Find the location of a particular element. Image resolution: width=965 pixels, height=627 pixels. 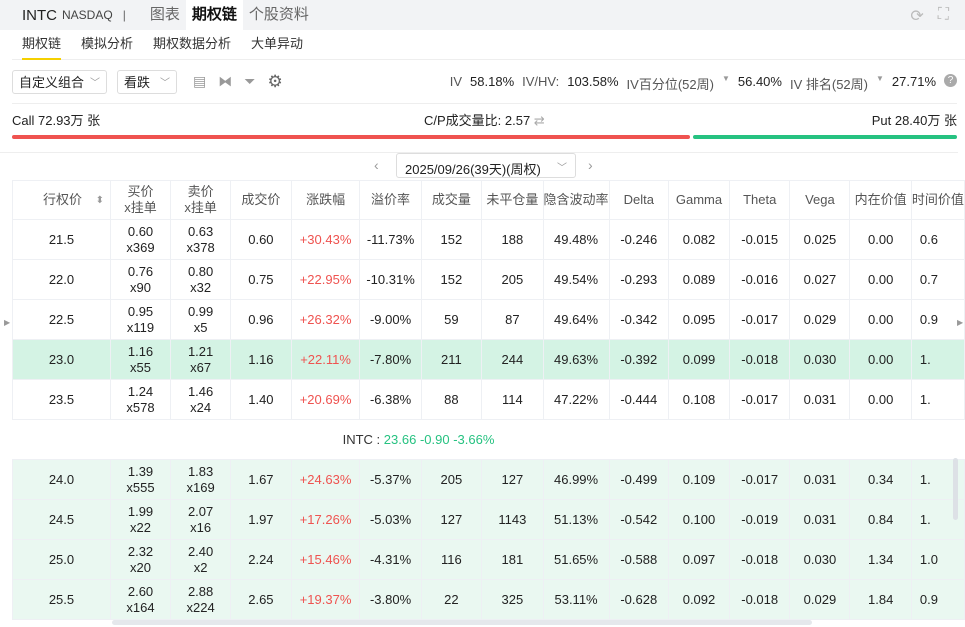

tab-stock-info: 个股资料 is located at coordinates (279, 15).